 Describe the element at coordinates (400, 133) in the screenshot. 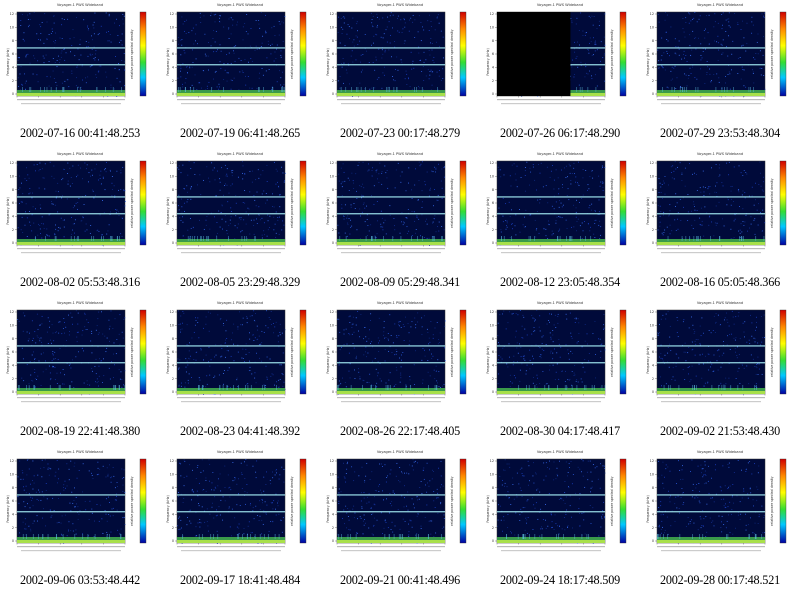

I see `thumbnail-caption: 2002-07-23 00:17:48.279` at that location.